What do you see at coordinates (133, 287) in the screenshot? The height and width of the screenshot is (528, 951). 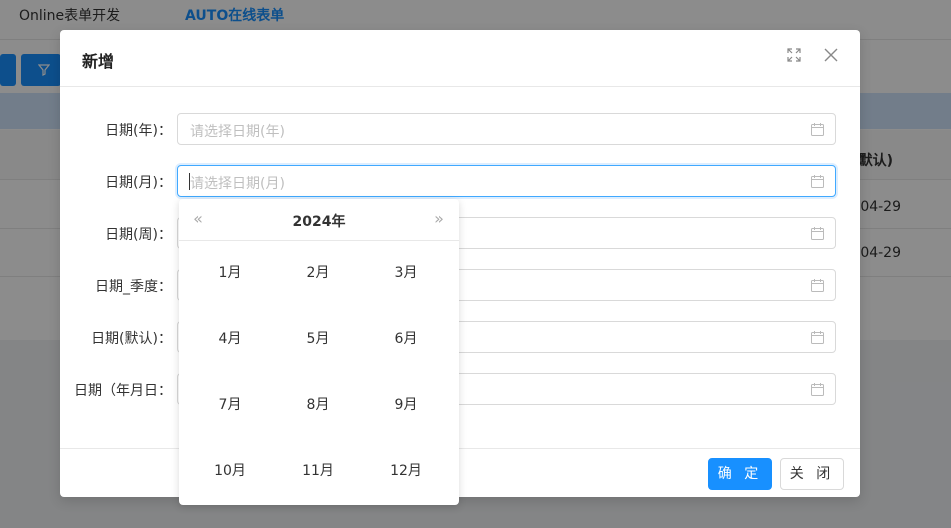 I see `field-label: 日期_季度：` at bounding box center [133, 287].